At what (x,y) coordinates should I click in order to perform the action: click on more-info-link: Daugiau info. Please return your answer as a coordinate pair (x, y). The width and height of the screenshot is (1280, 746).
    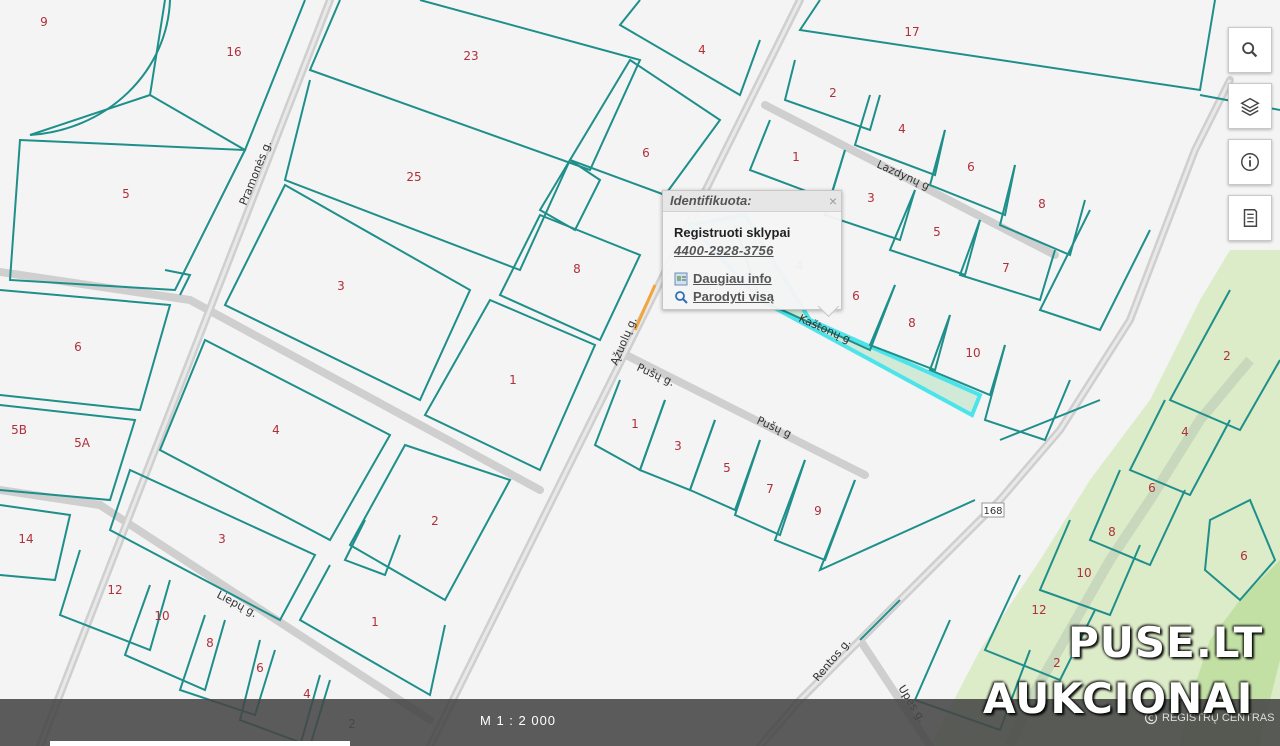
    Looking at the image, I should click on (723, 278).